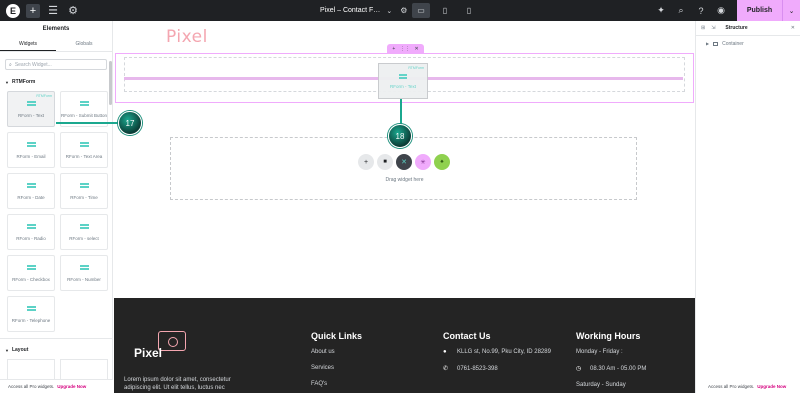 Image resolution: width=800 pixels, height=393 pixels. What do you see at coordinates (423, 162) in the screenshot?
I see `ai-icon: ✳` at bounding box center [423, 162].